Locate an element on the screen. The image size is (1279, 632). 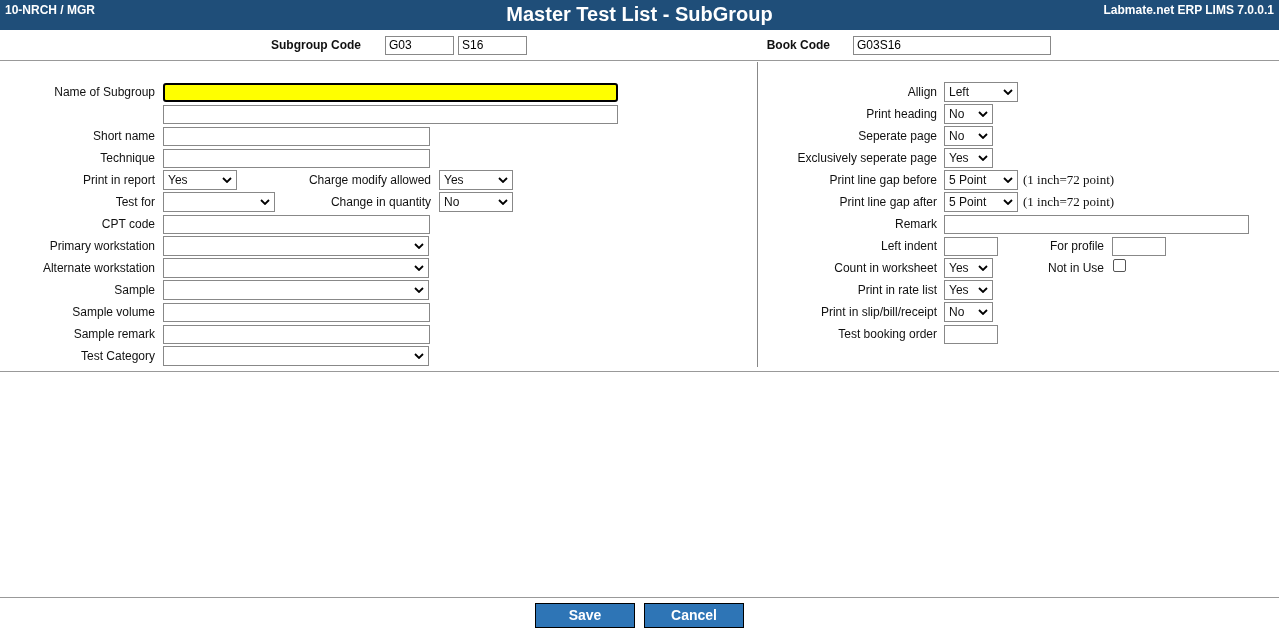
field-label: CPT code is located at coordinates (127, 224).